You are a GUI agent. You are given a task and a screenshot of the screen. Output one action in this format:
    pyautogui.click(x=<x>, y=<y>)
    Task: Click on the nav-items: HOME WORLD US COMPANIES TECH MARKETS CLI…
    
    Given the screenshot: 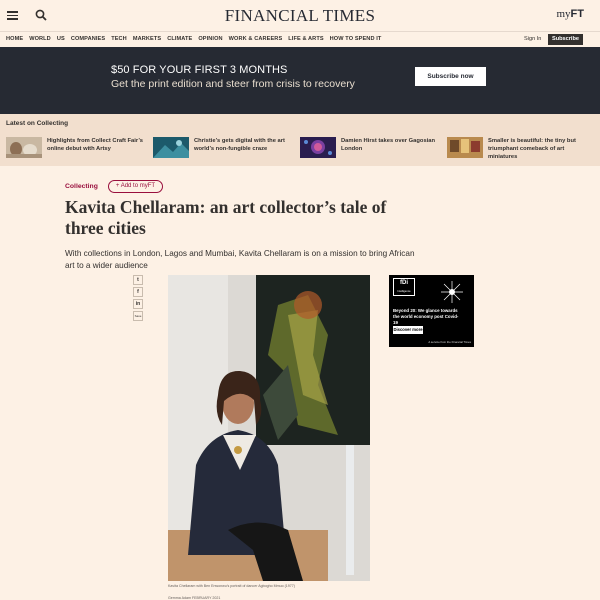 What is the action you would take?
    pyautogui.click(x=193, y=39)
    